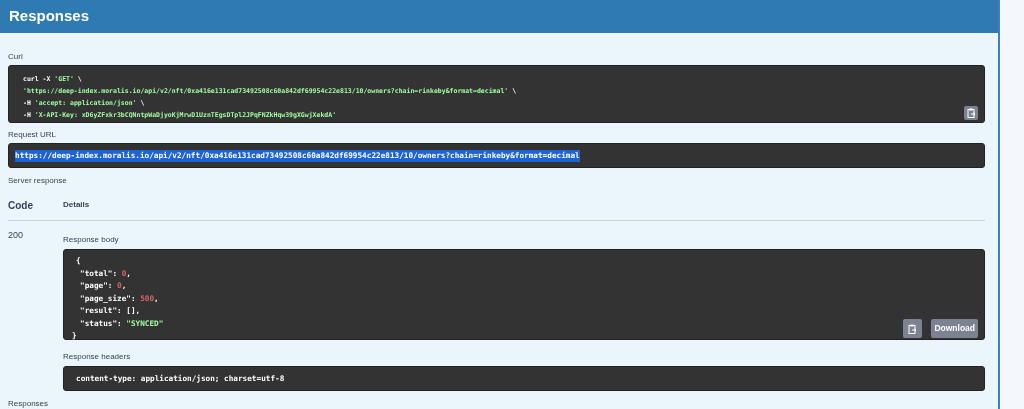  What do you see at coordinates (97, 357) in the screenshot?
I see `response-headers-label: Response headers` at bounding box center [97, 357].